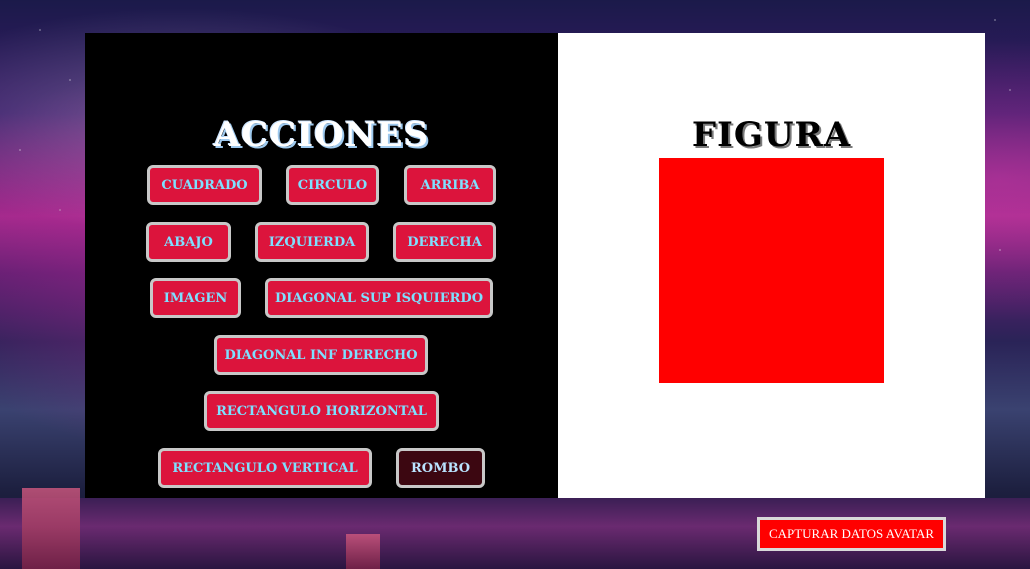  I want to click on diagonal-inf-derecho-button: DIAGONAL INF DERECHO, so click(321, 355).